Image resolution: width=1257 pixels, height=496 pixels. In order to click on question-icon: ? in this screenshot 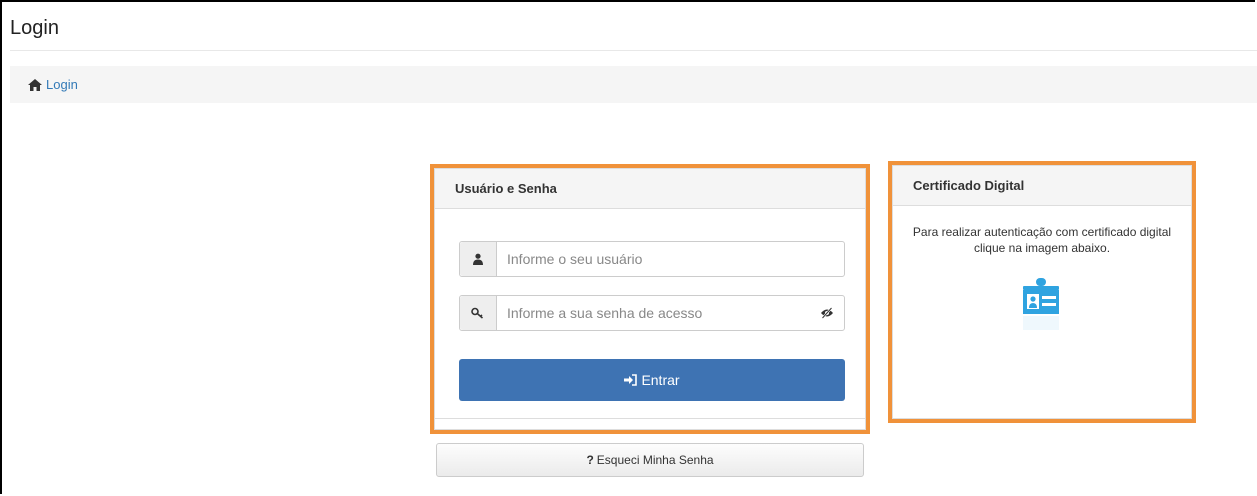, I will do `click(590, 460)`.